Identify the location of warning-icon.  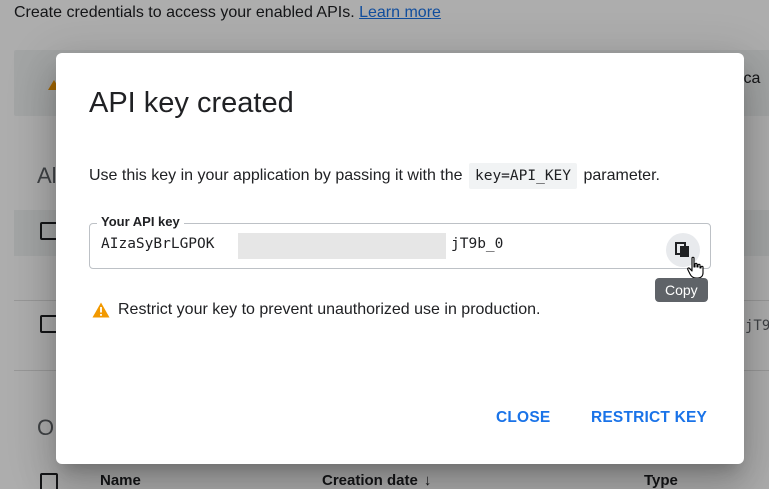
(101, 310).